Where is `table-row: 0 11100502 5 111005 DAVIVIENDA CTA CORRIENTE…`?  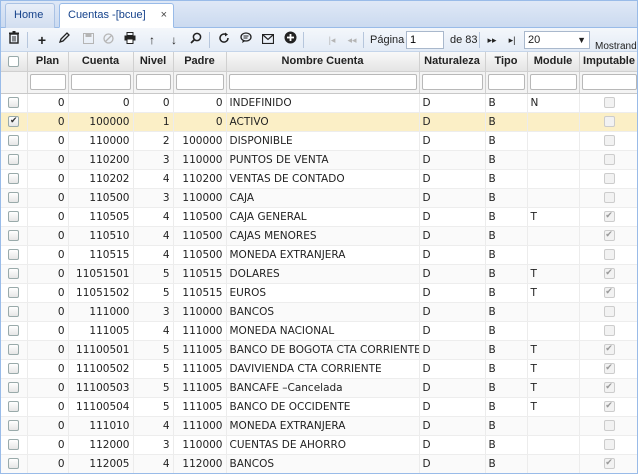 table-row: 0 11100502 5 111005 DAVIVIENDA CTA CORRIENTE… is located at coordinates (319, 369).